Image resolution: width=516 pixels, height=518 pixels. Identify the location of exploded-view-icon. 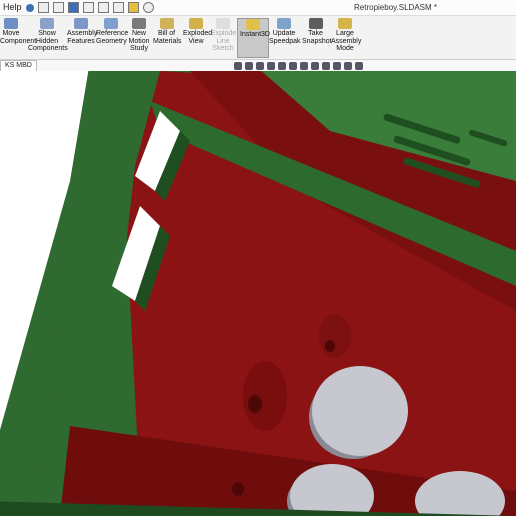
(196, 23).